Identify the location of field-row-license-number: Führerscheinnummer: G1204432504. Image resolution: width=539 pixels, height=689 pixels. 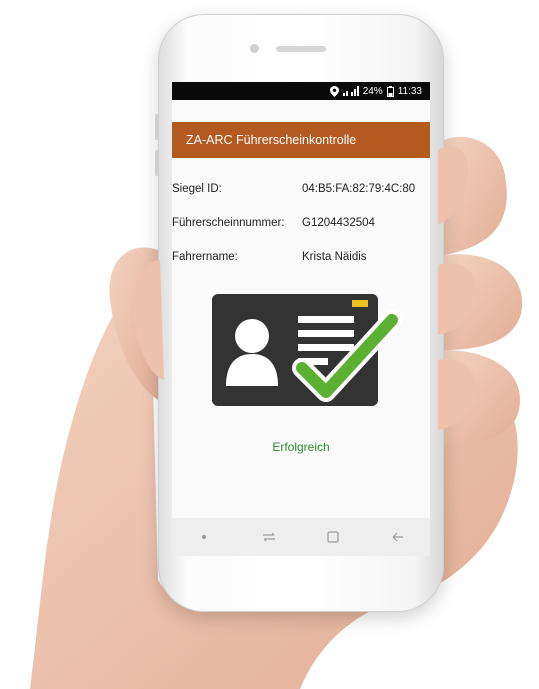
(301, 223).